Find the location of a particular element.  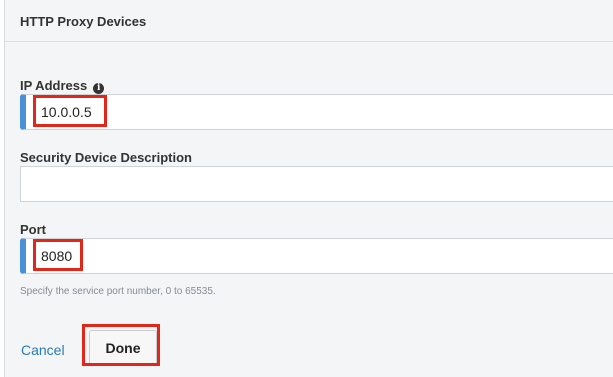

security-device-description-label: Security Device Description is located at coordinates (106, 157).